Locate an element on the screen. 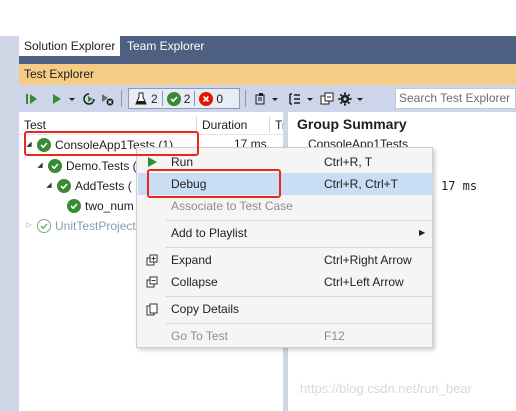 The width and height of the screenshot is (516, 411). group-by-icon is located at coordinates (295, 98).